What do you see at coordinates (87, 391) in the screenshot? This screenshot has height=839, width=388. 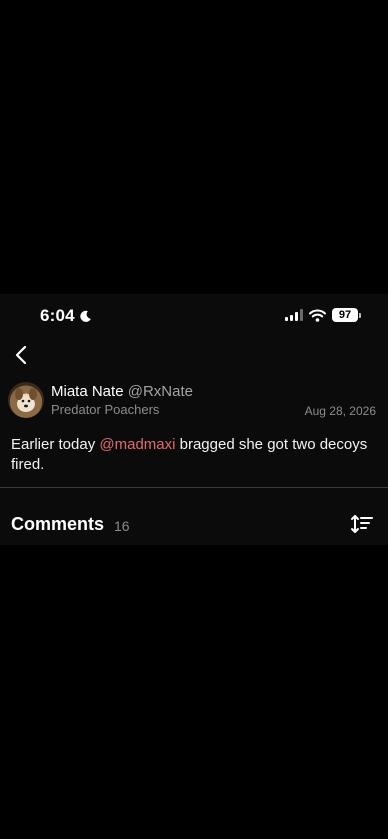 I see `author-name: Miata Nate` at bounding box center [87, 391].